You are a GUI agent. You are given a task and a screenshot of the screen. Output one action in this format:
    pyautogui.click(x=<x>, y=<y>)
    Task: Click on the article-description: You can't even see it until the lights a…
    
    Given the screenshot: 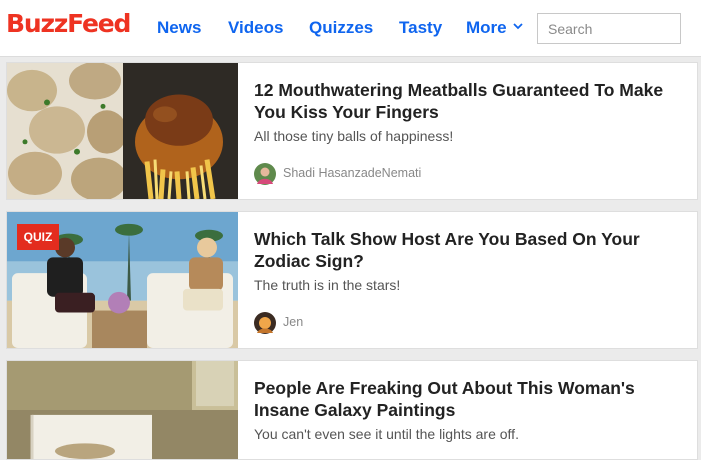 What is the action you would take?
    pyautogui.click(x=386, y=434)
    